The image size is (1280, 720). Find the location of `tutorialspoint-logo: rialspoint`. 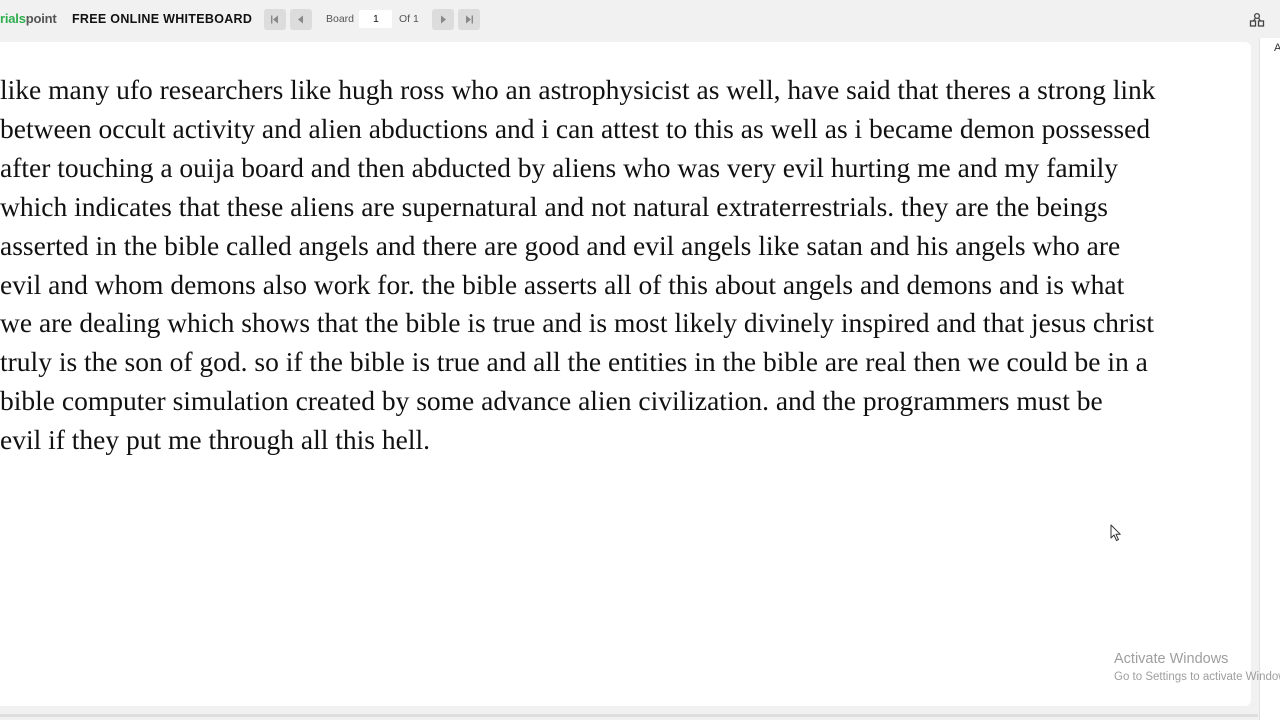

tutorialspoint-logo: rialspoint is located at coordinates (28, 18).